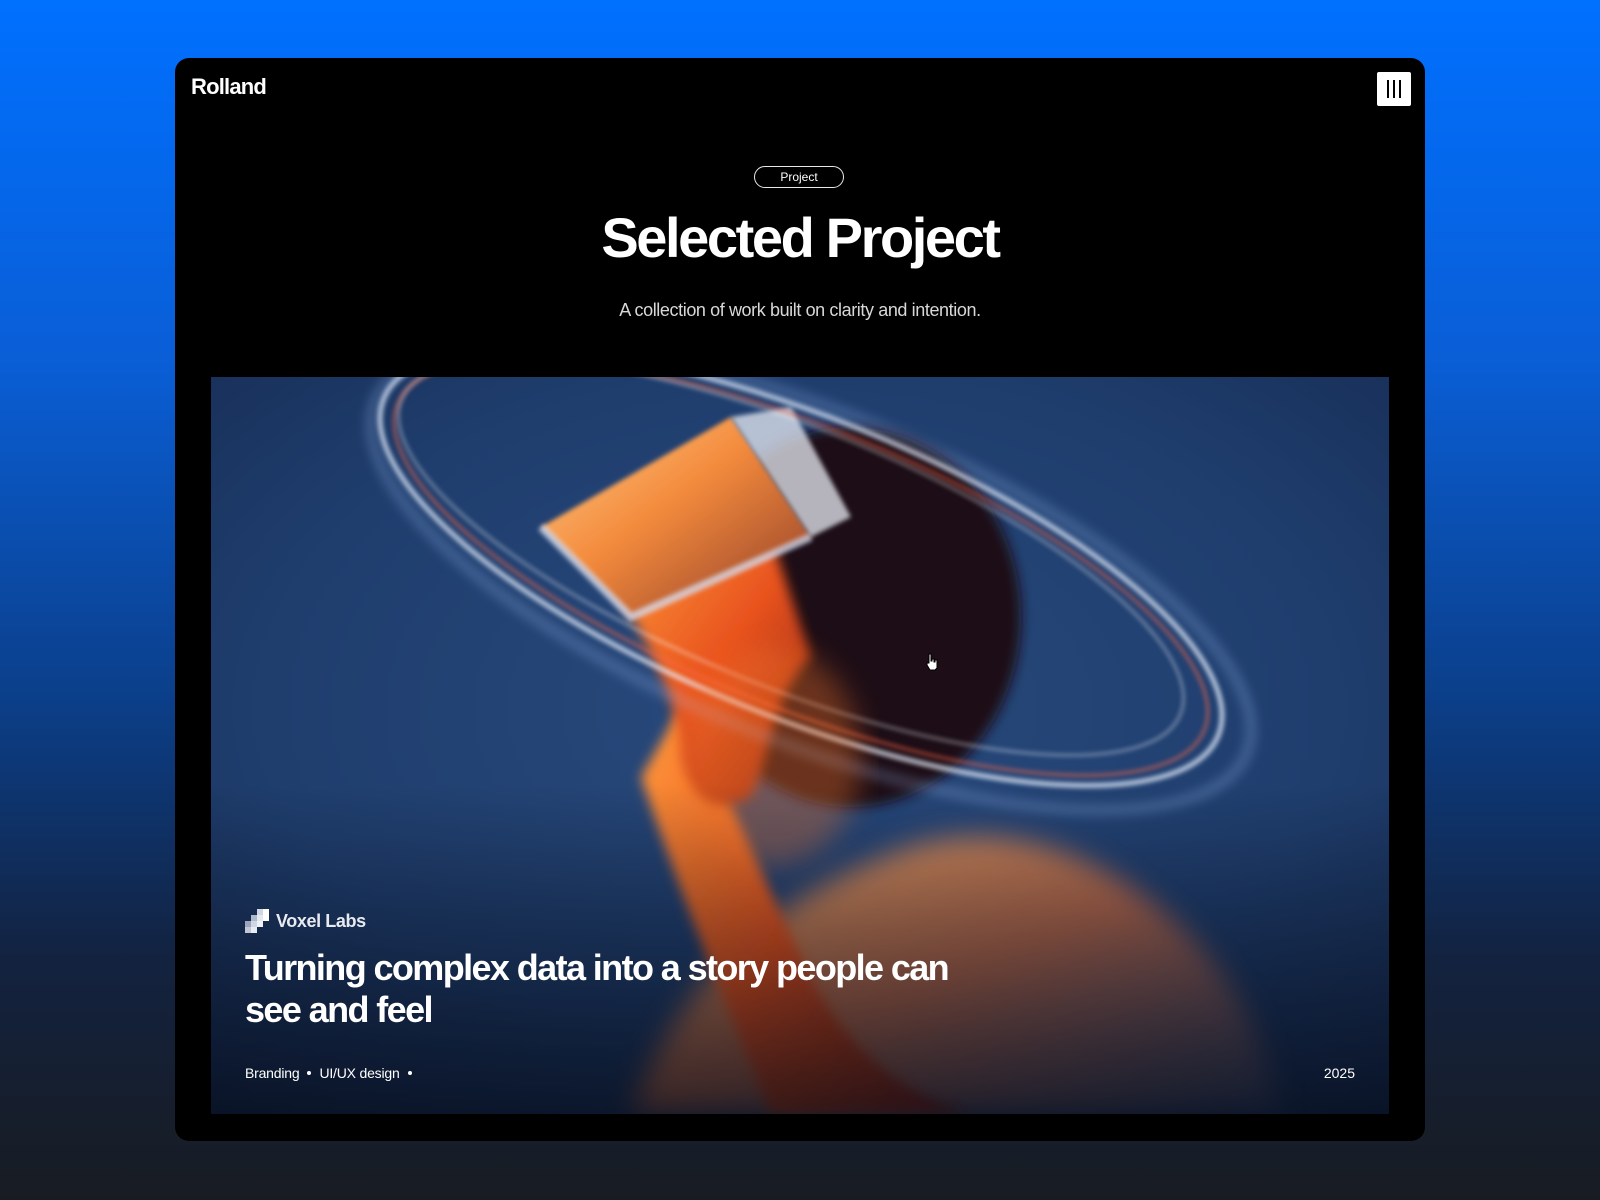 This screenshot has height=1200, width=1600. Describe the element at coordinates (800, 88) in the screenshot. I see `top-bar: Rolland` at that location.